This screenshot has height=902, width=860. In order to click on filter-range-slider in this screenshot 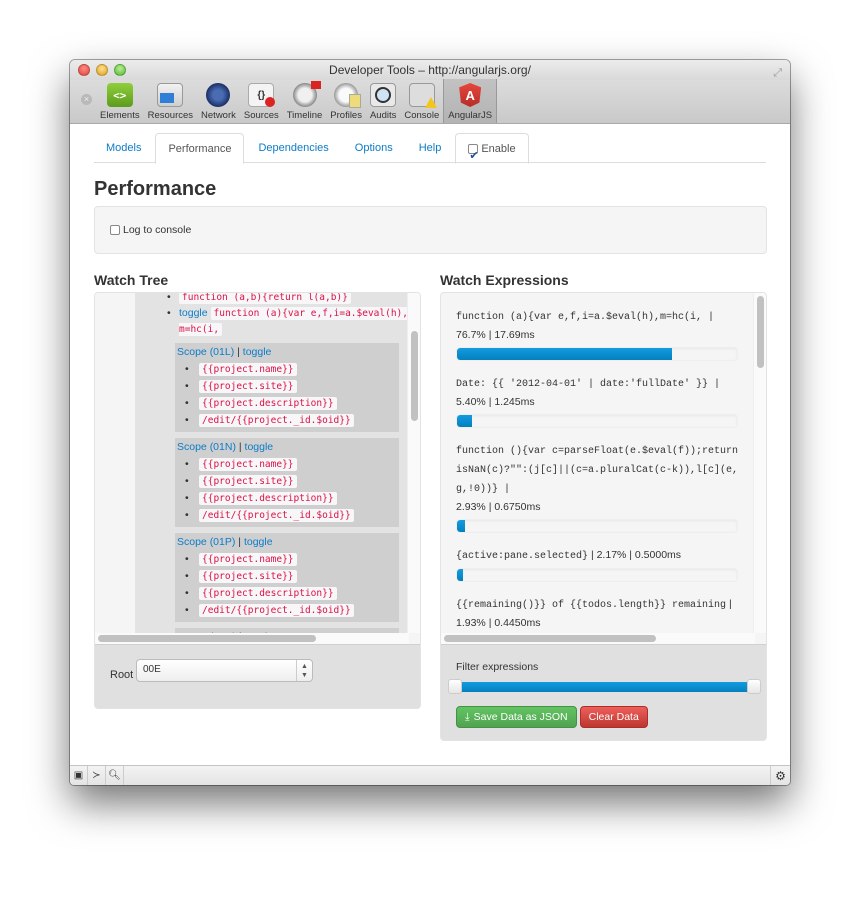, I will do `click(604, 686)`.